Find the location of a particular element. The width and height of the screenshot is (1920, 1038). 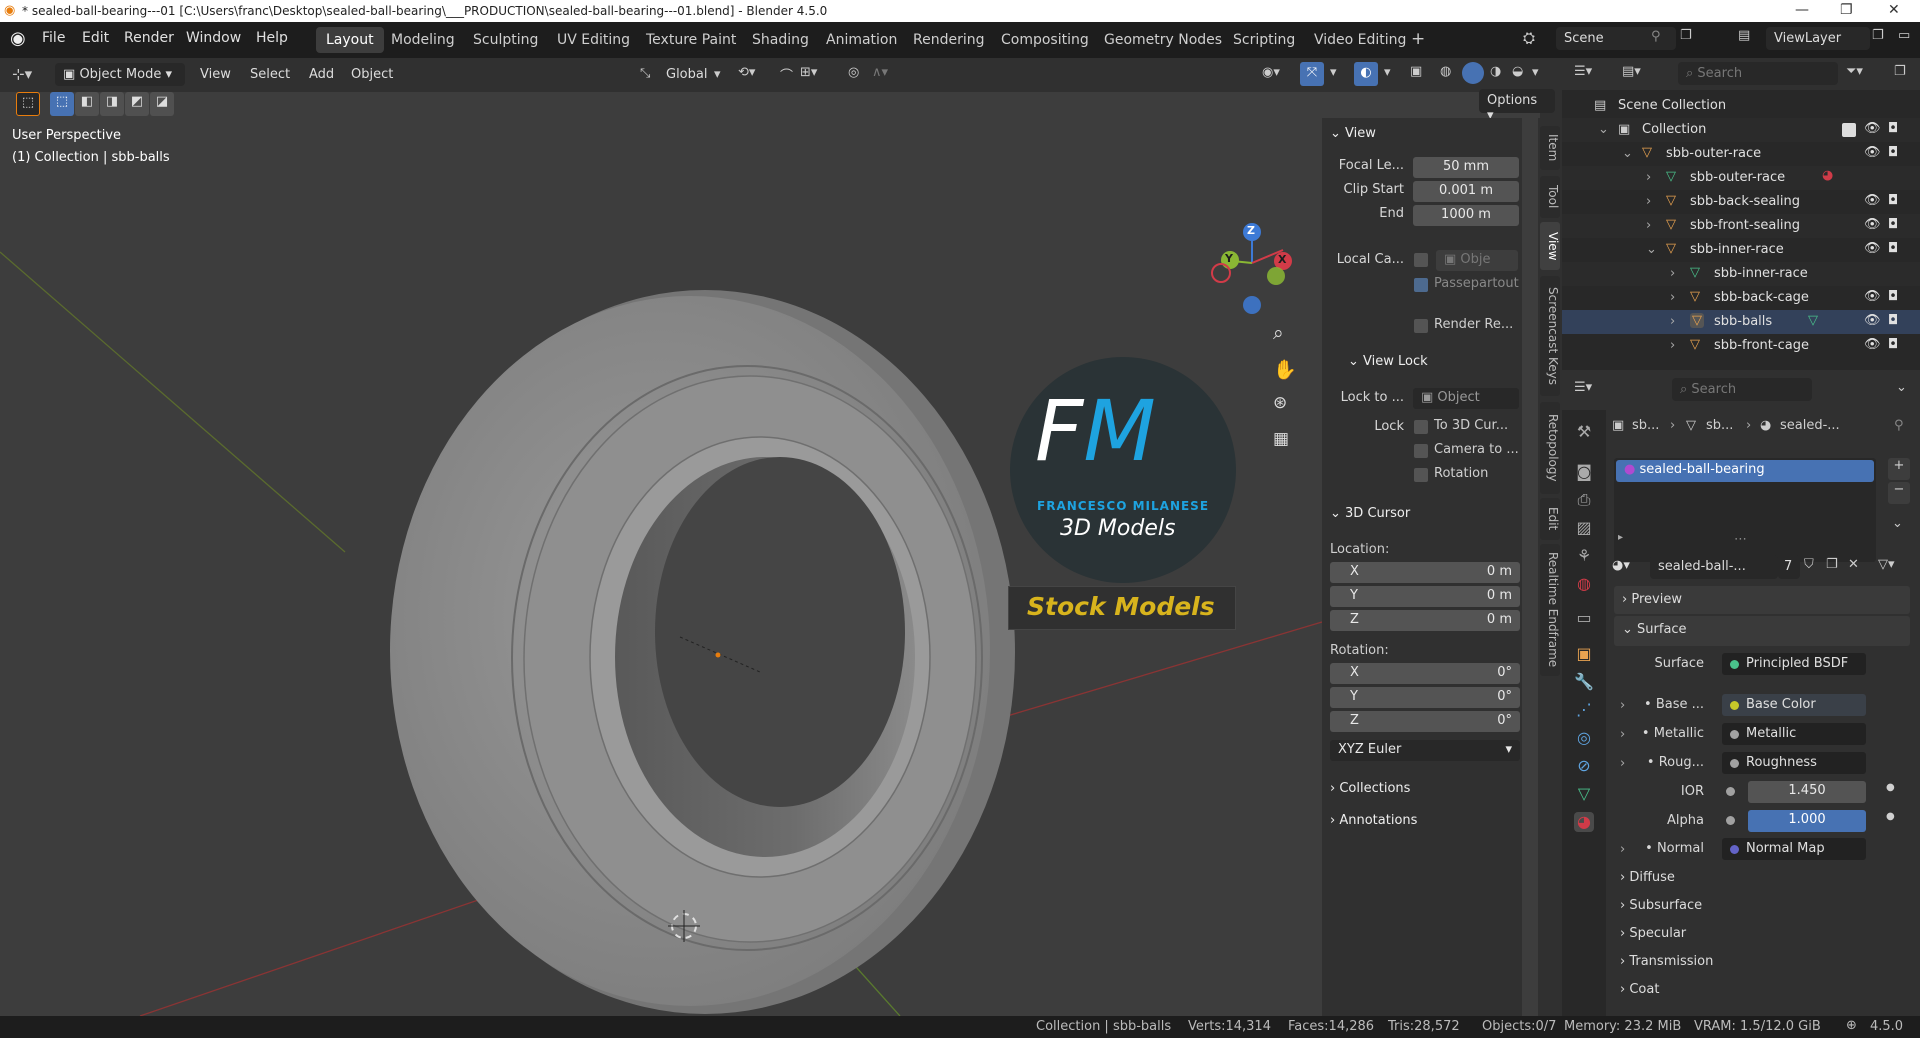

visibility-icon: ◉▾ is located at coordinates (1271, 72).